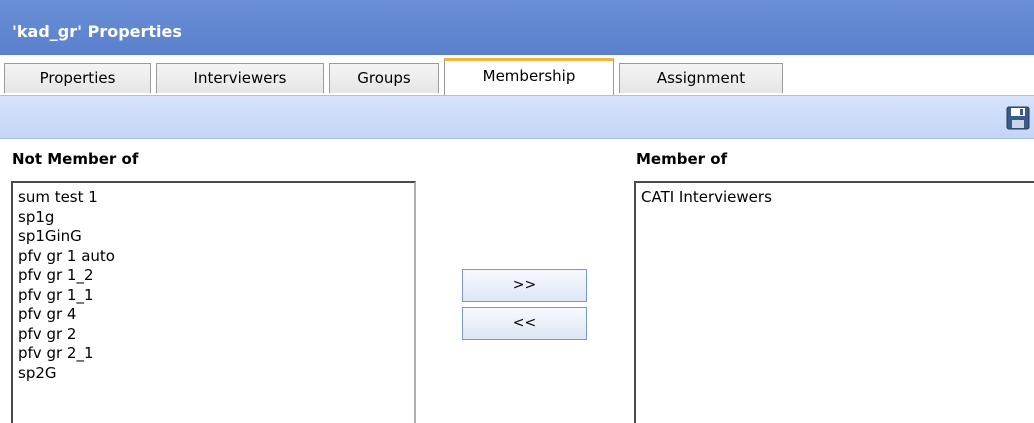 The height and width of the screenshot is (423, 1034). What do you see at coordinates (97, 31) in the screenshot?
I see `window-title: 'kad_gr' Properties` at bounding box center [97, 31].